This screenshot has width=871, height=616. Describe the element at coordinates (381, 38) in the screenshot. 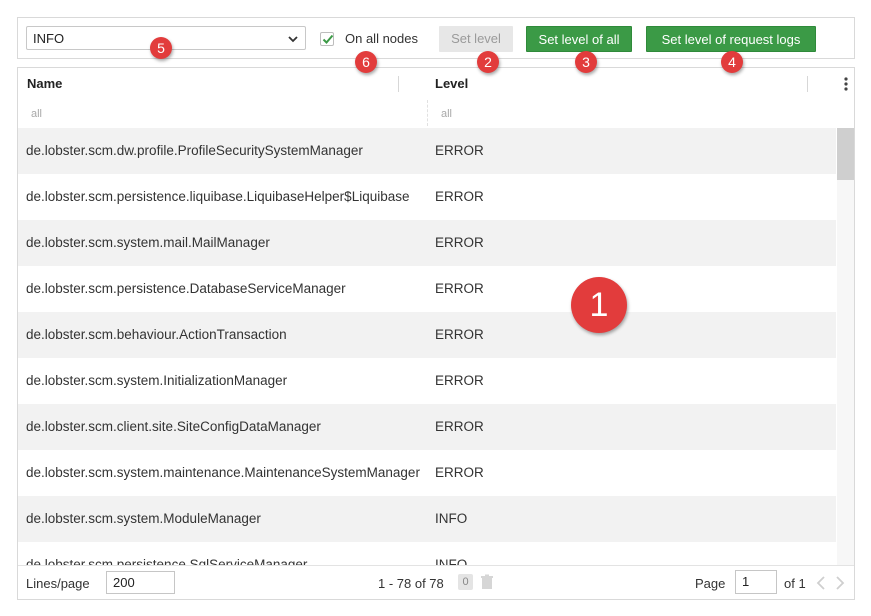

I see `on-all-nodes-label: On all nodes` at that location.